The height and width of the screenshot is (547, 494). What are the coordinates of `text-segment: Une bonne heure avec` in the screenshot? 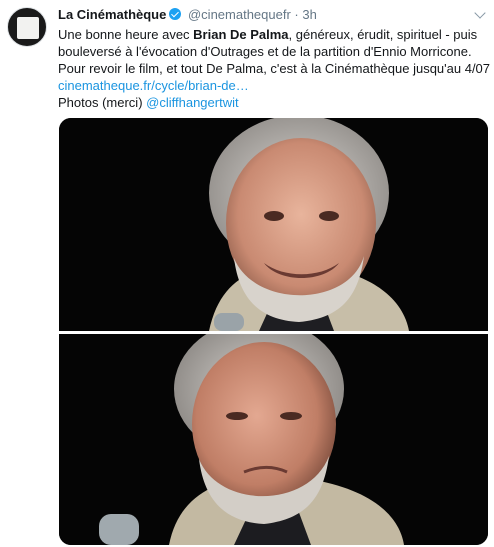 It's located at (126, 34).